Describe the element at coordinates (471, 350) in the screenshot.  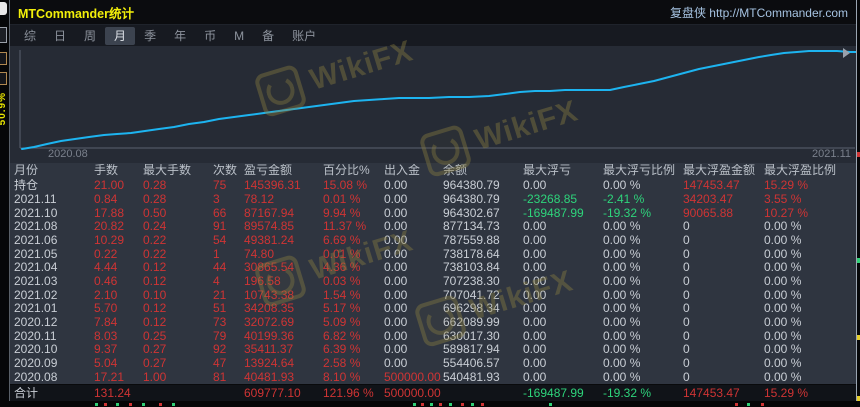
I see `cell: 589817.94` at that location.